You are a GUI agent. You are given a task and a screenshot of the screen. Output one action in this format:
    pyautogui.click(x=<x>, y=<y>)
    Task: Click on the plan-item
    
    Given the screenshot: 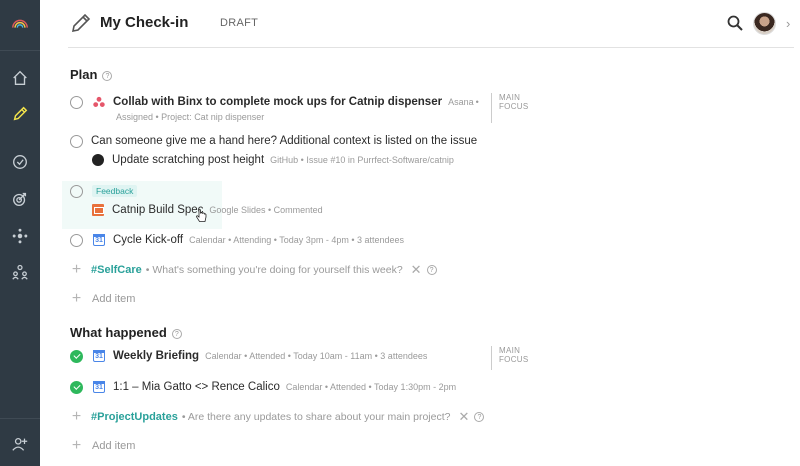 What is the action you would take?
    pyautogui.click(x=76, y=191)
    